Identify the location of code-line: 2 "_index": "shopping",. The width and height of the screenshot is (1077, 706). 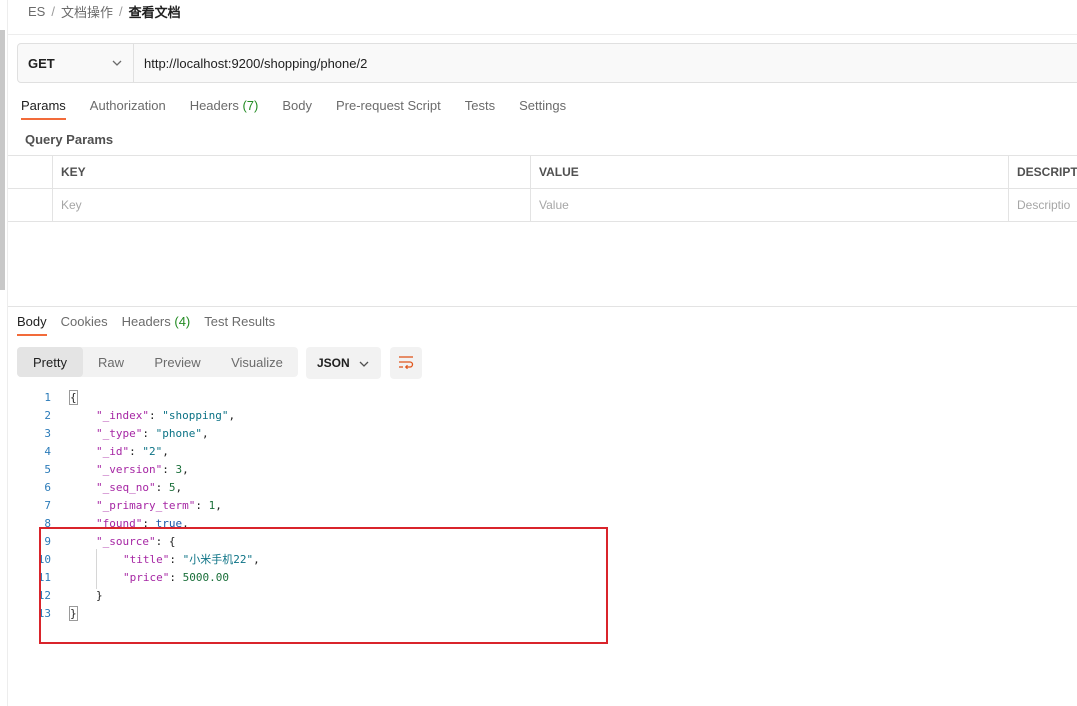
(367, 415).